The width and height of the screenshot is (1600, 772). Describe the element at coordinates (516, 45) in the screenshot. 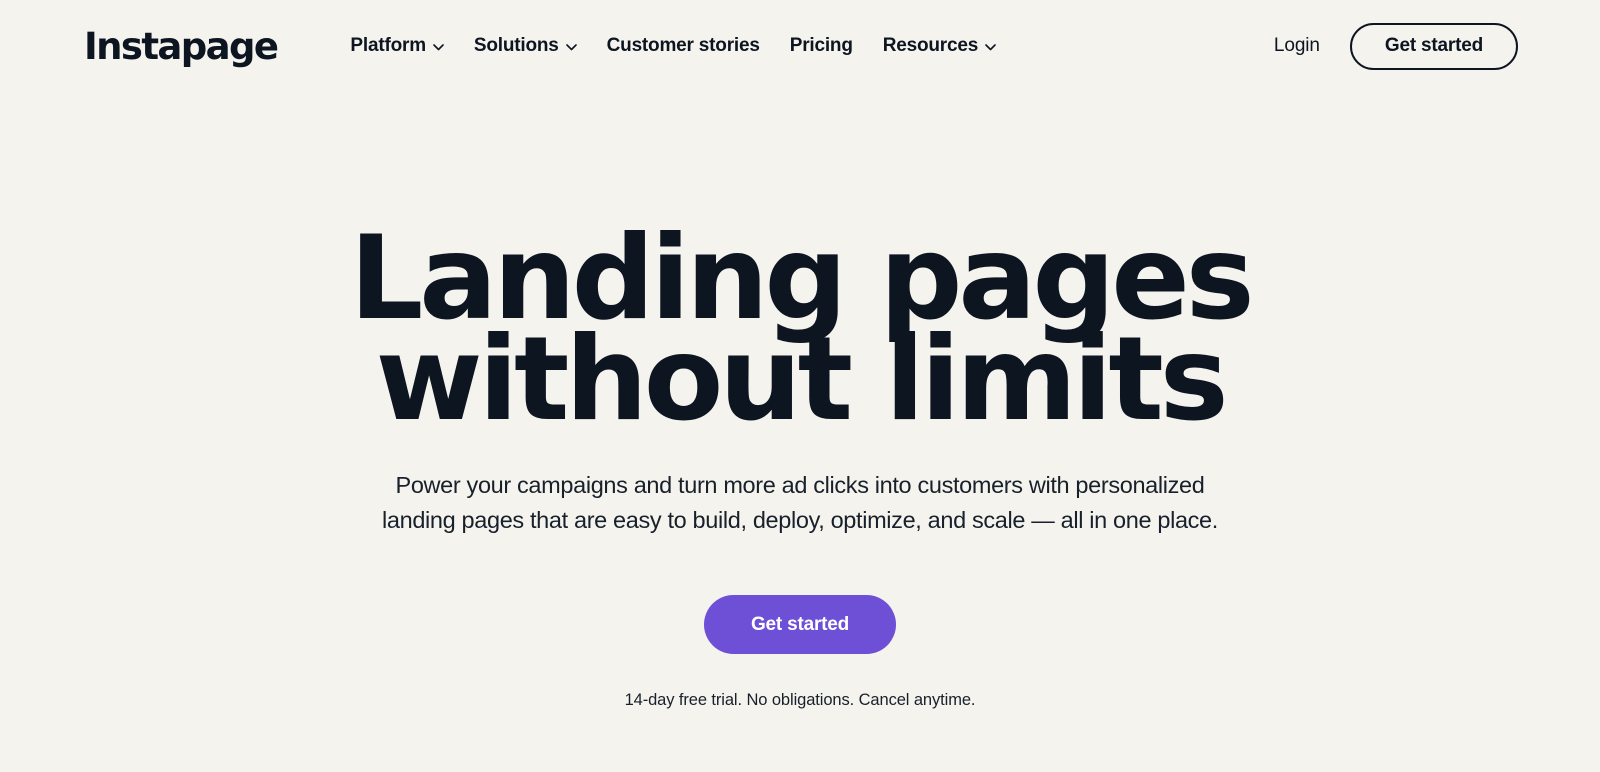

I see `nav-item-label: Solutions` at that location.